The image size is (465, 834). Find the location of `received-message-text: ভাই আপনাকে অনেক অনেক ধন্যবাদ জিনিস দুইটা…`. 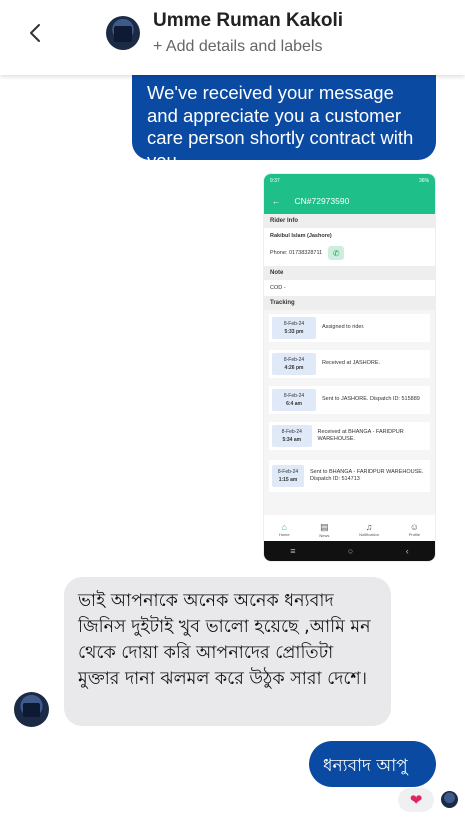

received-message-text: ভাই আপনাকে অনেক অনেক ধন্যবাদ জিনিস দুইটা… is located at coordinates (224, 640).